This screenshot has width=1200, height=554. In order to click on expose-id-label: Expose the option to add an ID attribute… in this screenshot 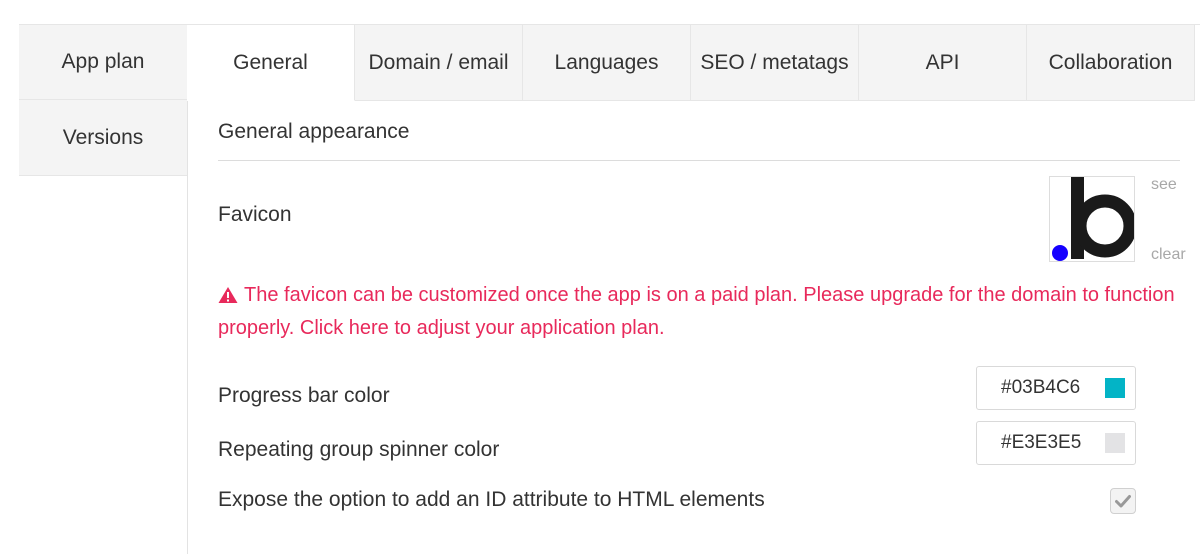, I will do `click(491, 499)`.